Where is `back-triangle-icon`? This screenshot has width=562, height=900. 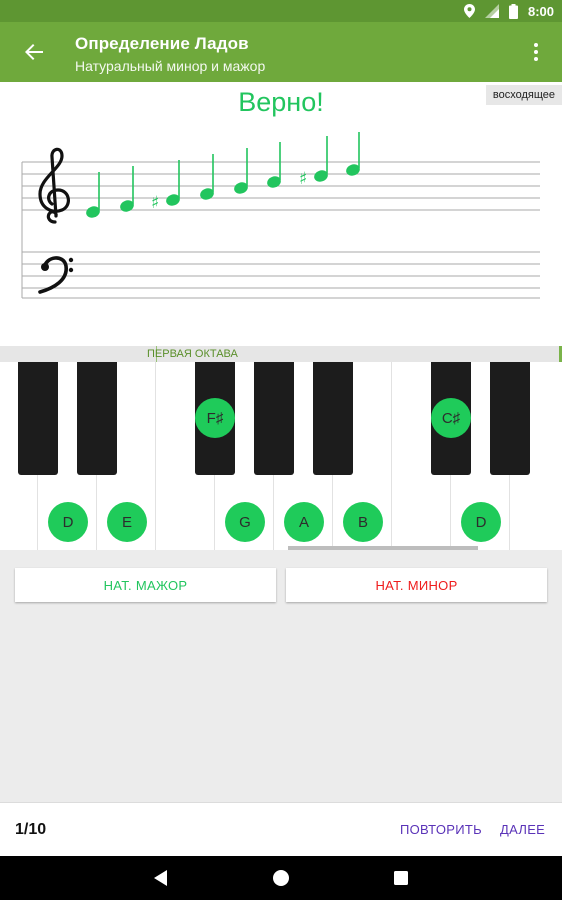
back-triangle-icon is located at coordinates (160, 878).